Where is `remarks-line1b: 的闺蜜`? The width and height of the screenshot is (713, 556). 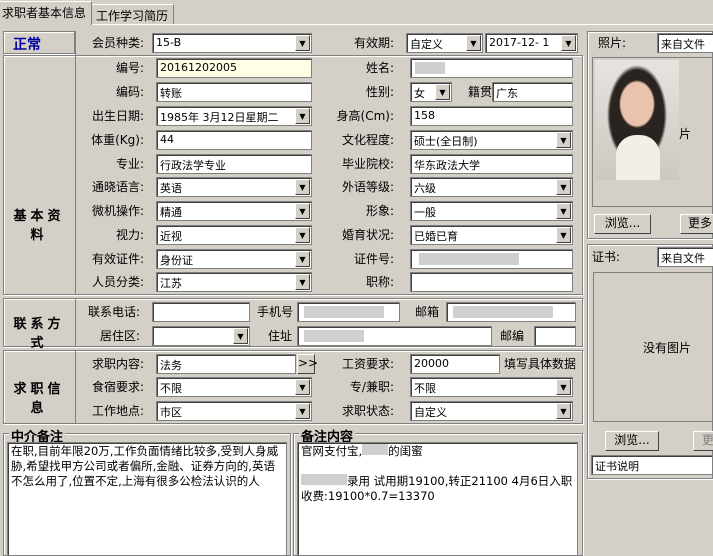
remarks-line1b: 的闺蜜 is located at coordinates (405, 451).